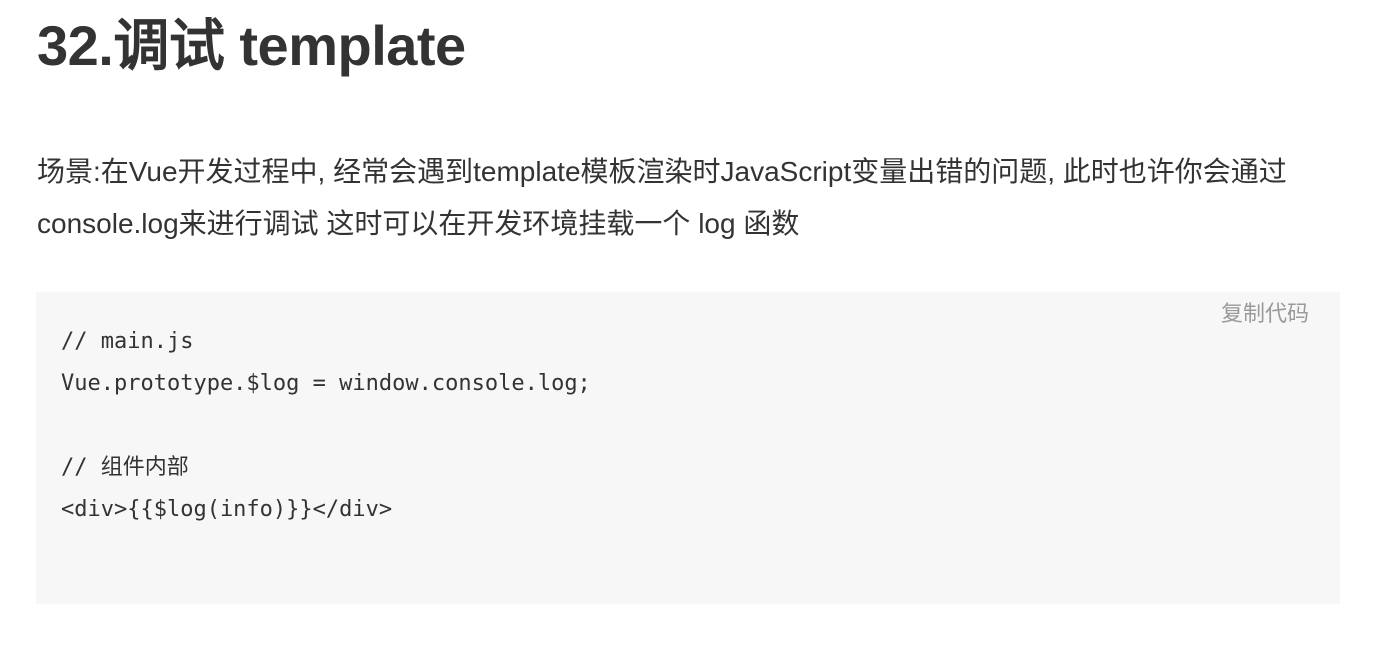  Describe the element at coordinates (251, 45) in the screenshot. I see `article-title: 32.调试 template` at that location.